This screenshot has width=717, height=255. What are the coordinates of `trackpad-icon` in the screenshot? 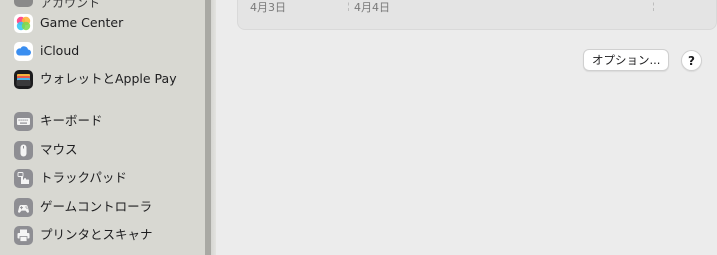 It's located at (23, 178).